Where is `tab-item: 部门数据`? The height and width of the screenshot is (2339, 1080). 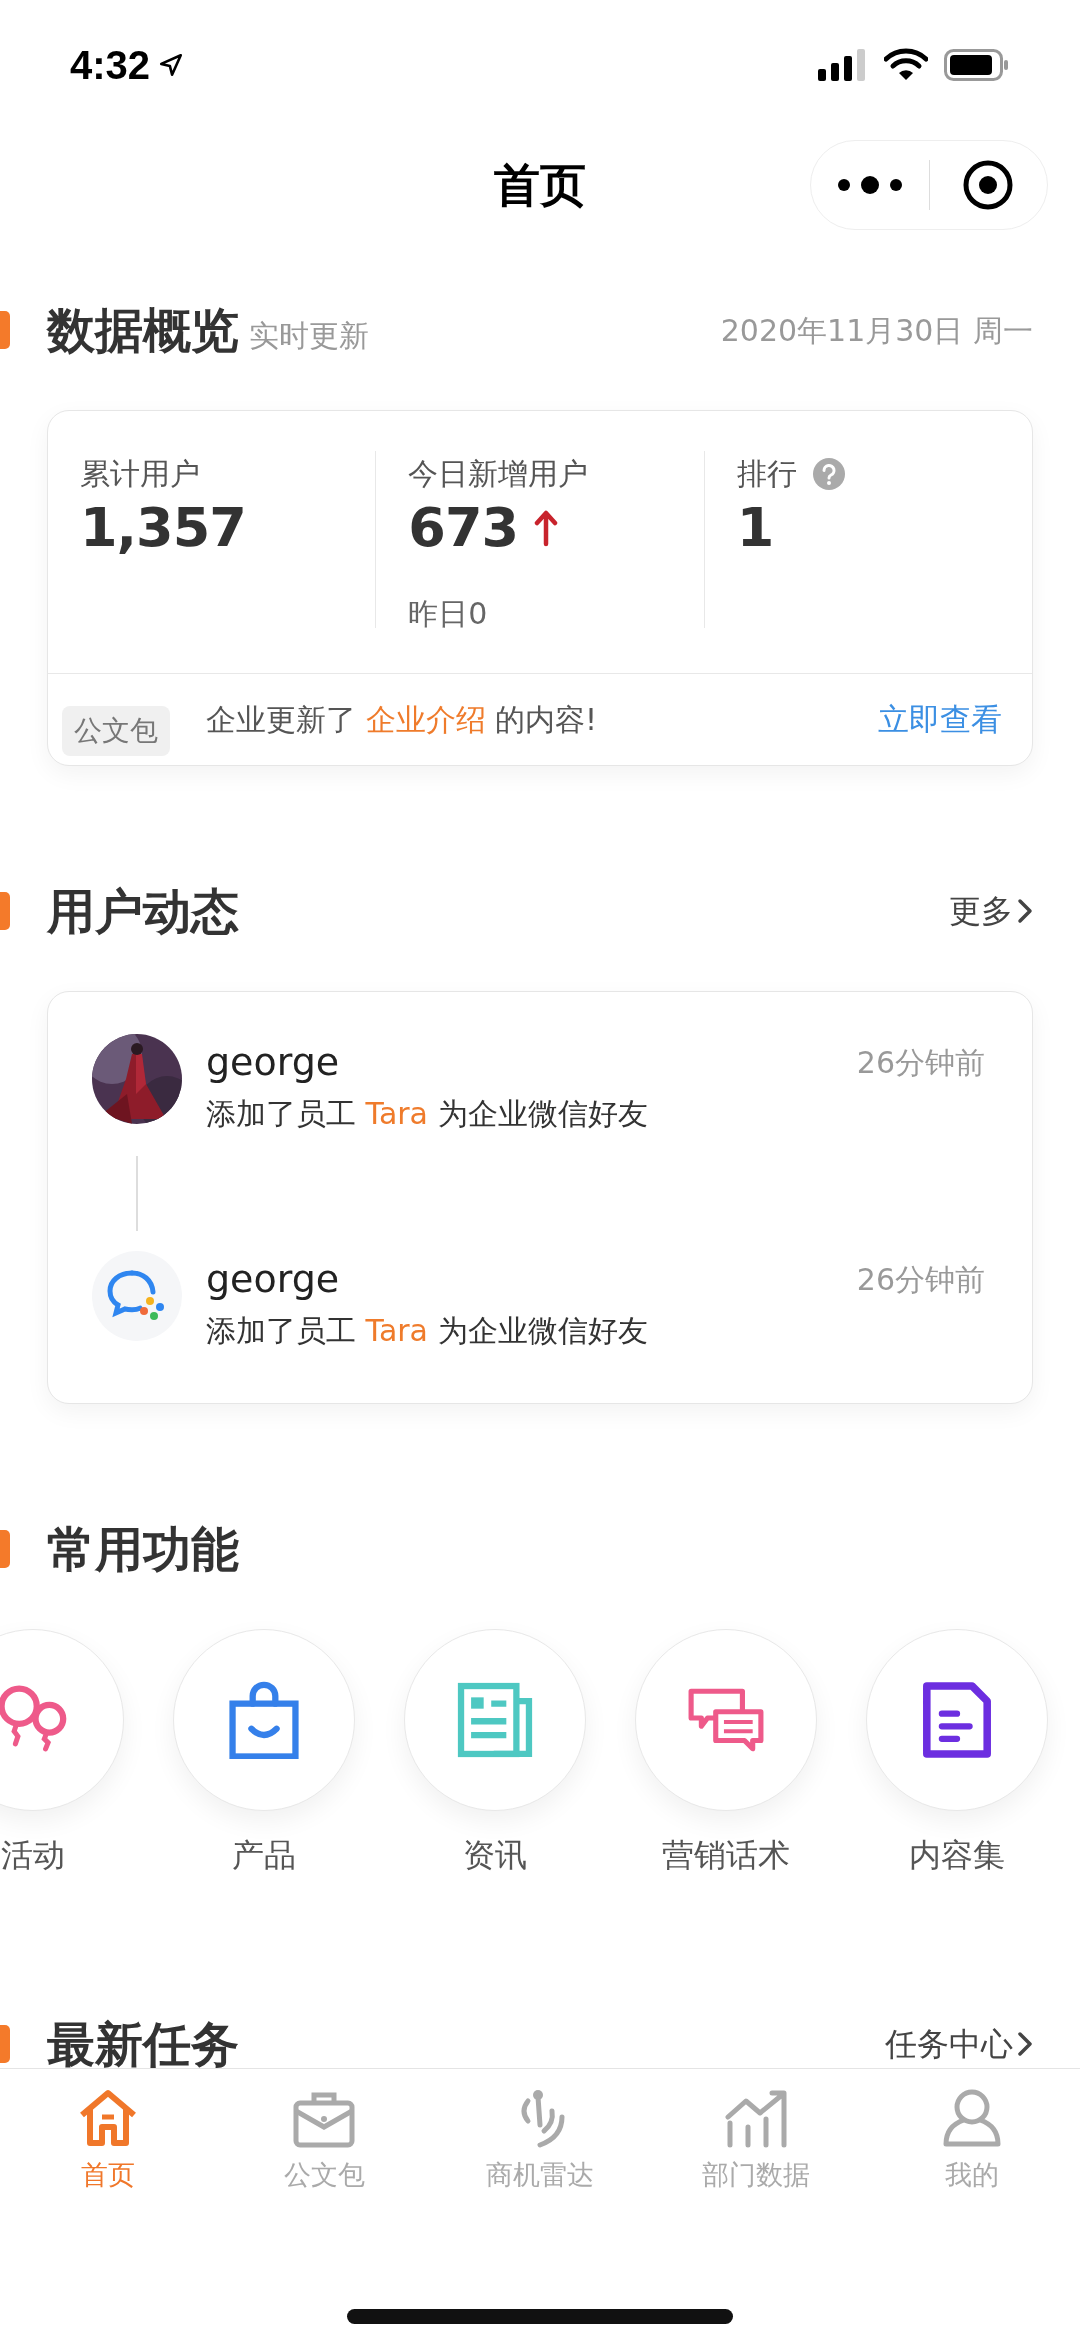
tab-item: 部门数据 is located at coordinates (756, 2141).